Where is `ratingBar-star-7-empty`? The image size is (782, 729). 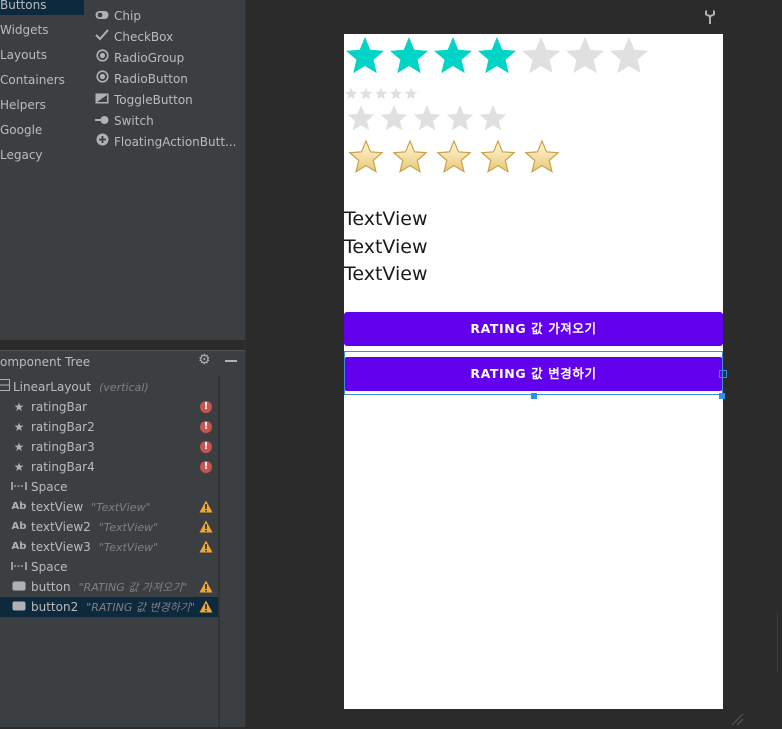 ratingBar-star-7-empty is located at coordinates (629, 55).